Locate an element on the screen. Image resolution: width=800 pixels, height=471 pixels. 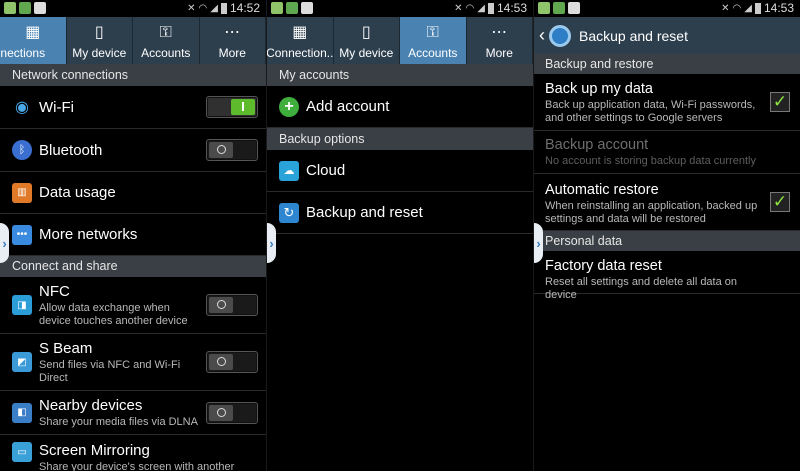
nearby-devices-toggle is located at coordinates (232, 412).